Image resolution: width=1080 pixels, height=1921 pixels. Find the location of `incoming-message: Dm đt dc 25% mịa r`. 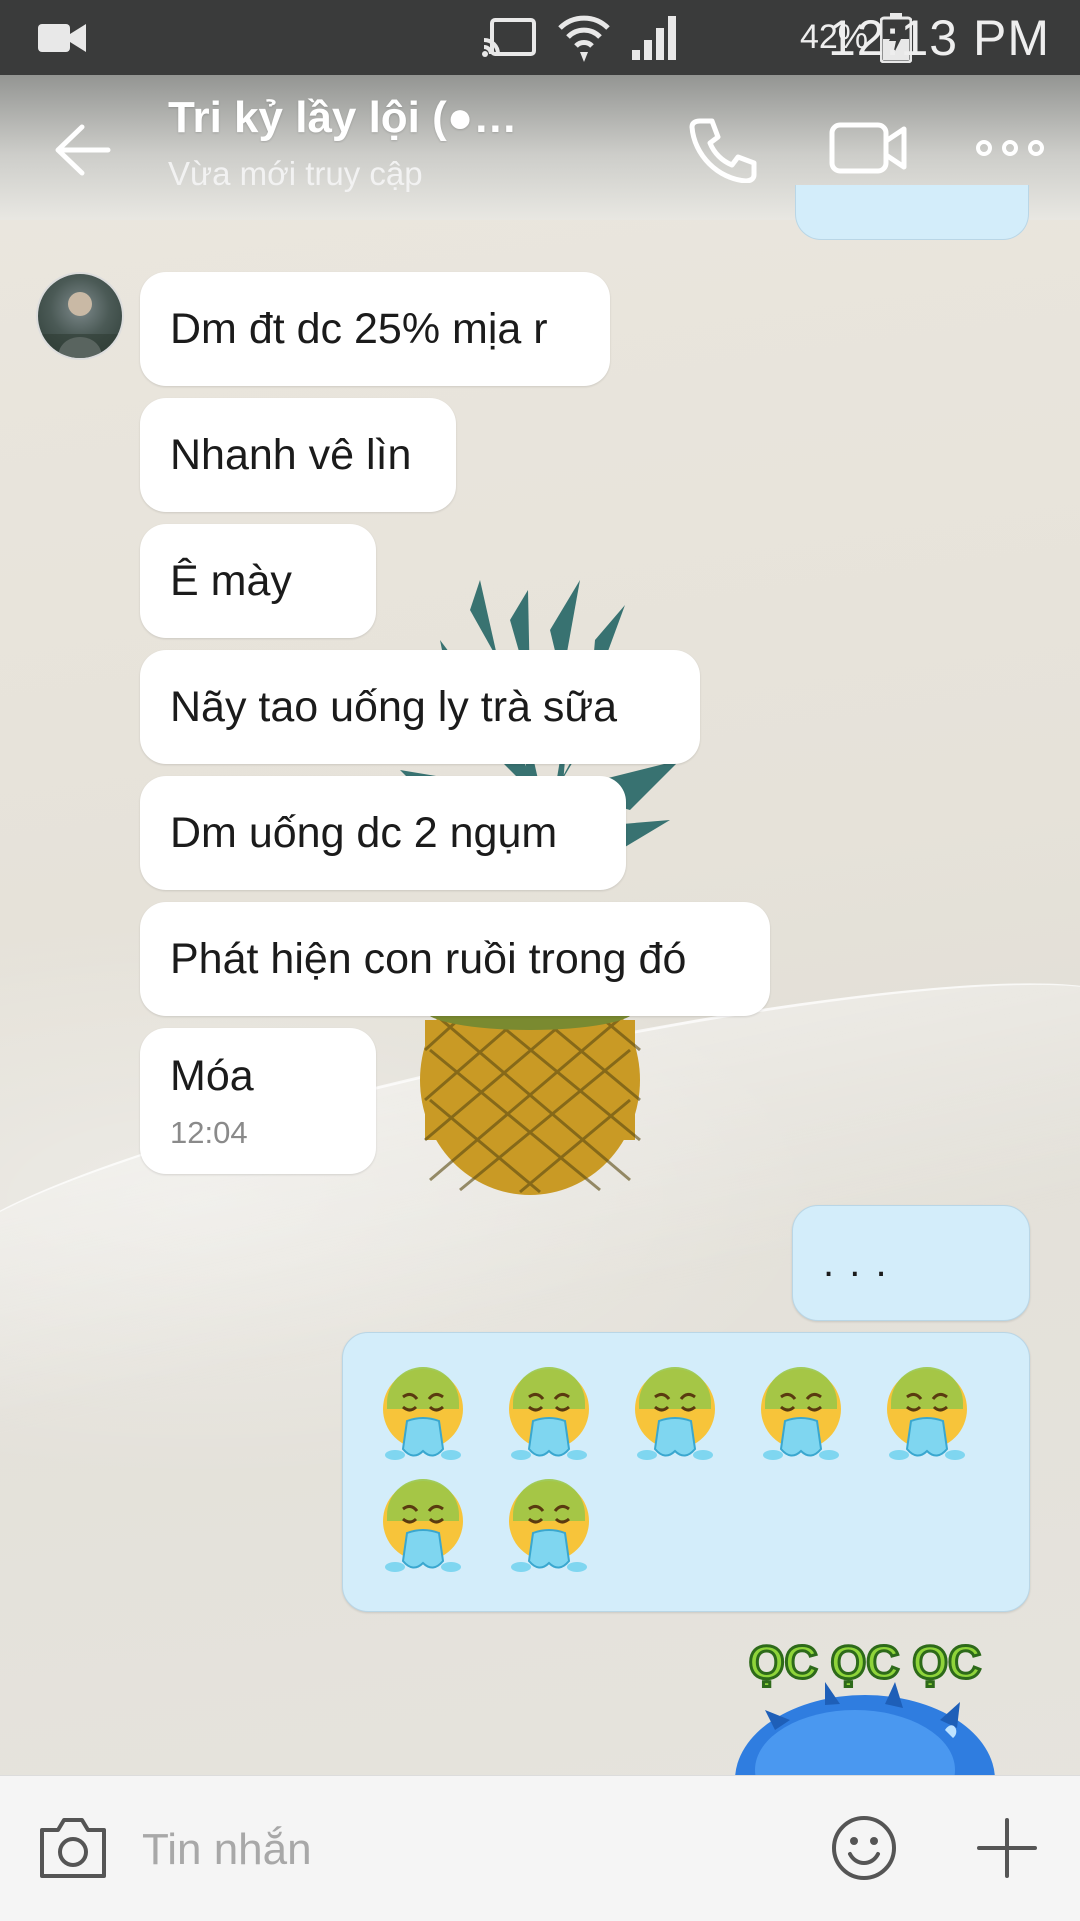

incoming-message: Dm đt dc 25% mịa r is located at coordinates (375, 329).